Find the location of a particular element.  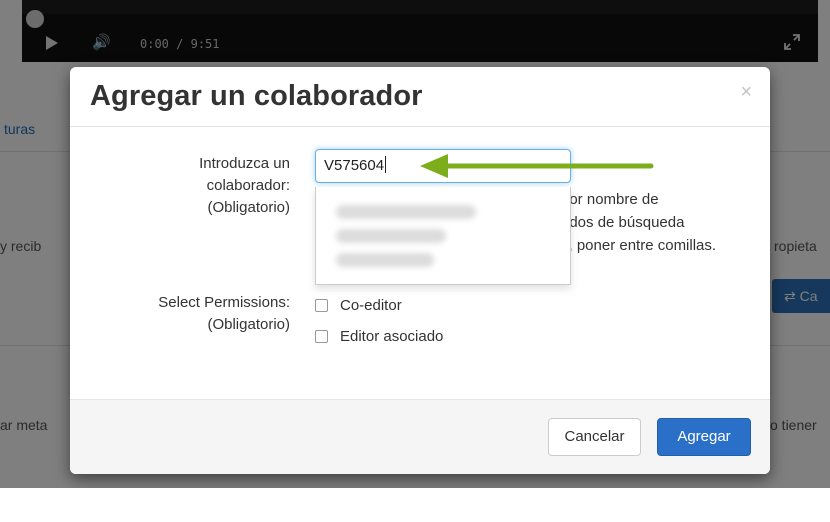

collaborator-label-line2: colaborador: is located at coordinates (248, 185).